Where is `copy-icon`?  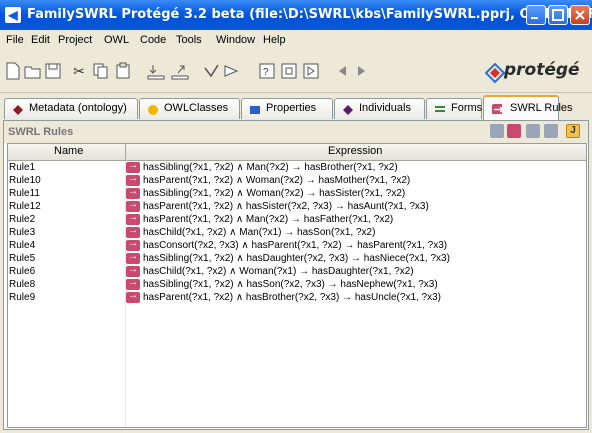 copy-icon is located at coordinates (101, 71).